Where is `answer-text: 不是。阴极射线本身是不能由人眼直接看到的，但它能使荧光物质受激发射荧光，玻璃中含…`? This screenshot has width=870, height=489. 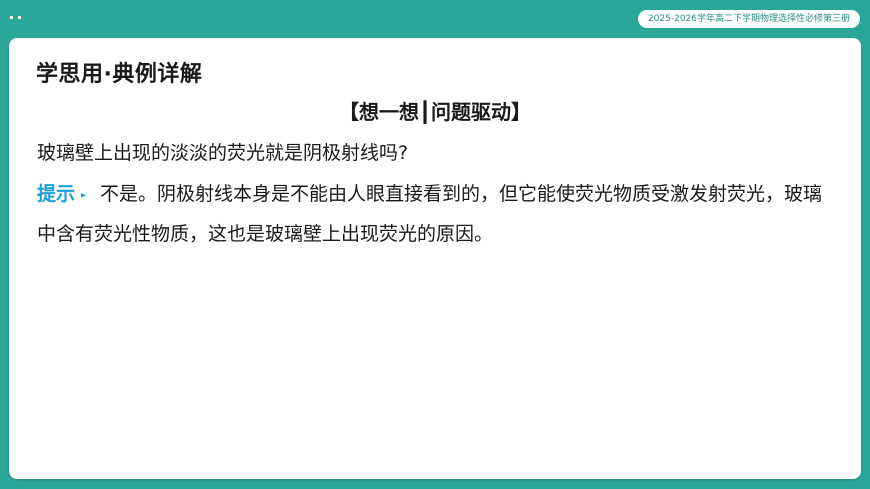 answer-text: 不是。阴极射线本身是不能由人眼直接看到的，但它能使荧光物质受激发射荧光，玻璃中含… is located at coordinates (430, 214).